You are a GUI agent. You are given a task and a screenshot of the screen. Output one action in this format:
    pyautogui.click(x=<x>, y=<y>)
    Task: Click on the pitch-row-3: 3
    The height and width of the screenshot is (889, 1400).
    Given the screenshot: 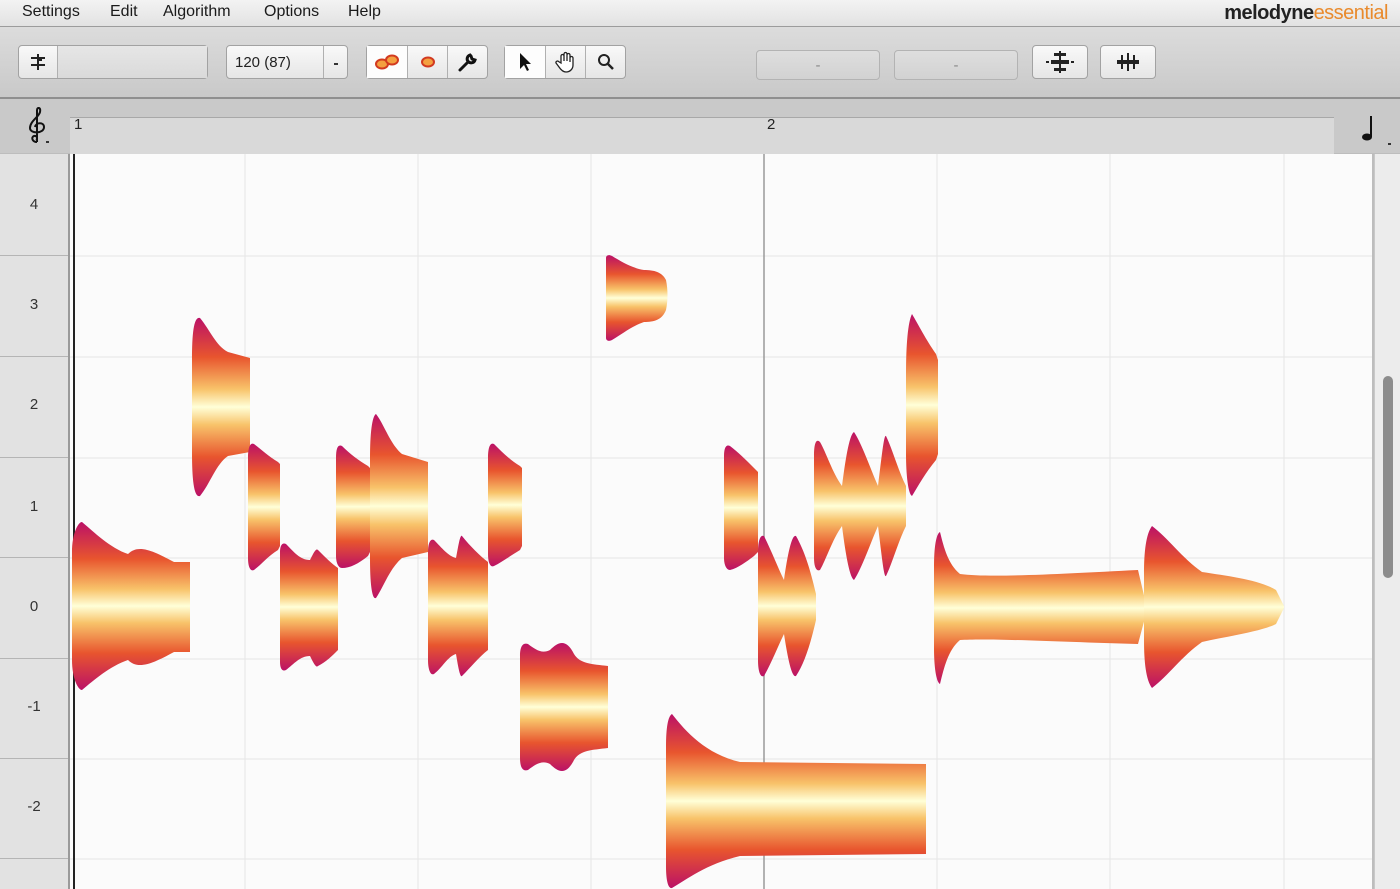 What is the action you would take?
    pyautogui.click(x=34, y=306)
    